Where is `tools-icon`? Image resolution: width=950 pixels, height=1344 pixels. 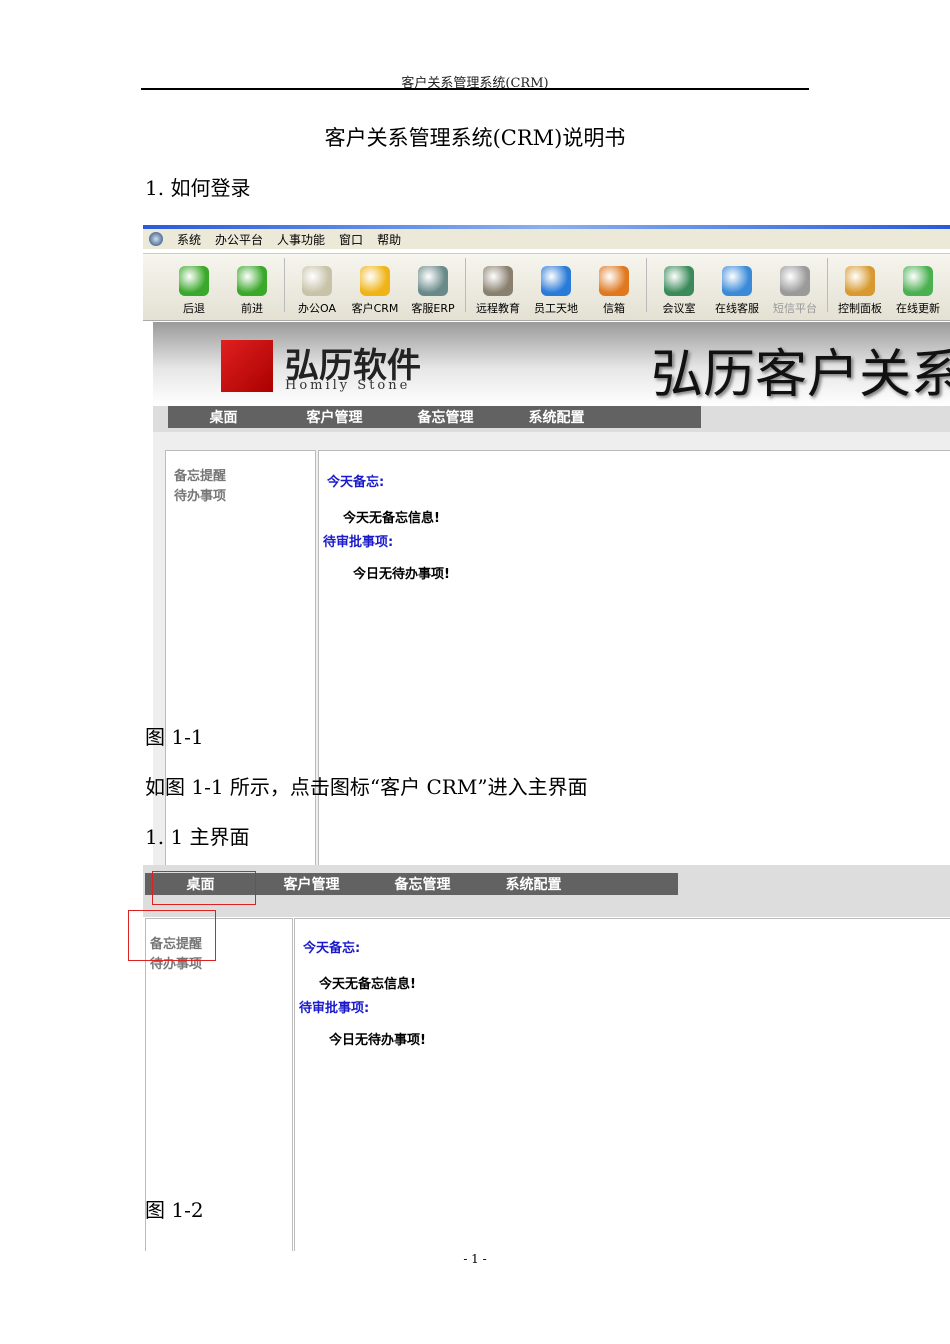
tools-icon is located at coordinates (860, 281).